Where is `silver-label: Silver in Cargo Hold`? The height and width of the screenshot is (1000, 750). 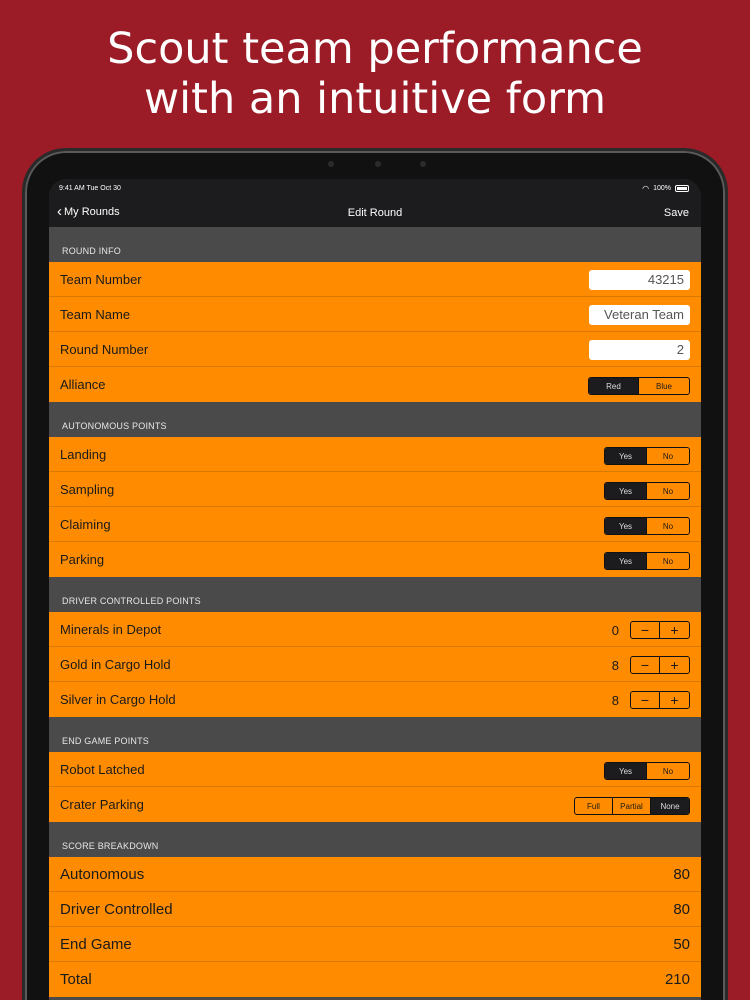
silver-label: Silver in Cargo Hold is located at coordinates (118, 699).